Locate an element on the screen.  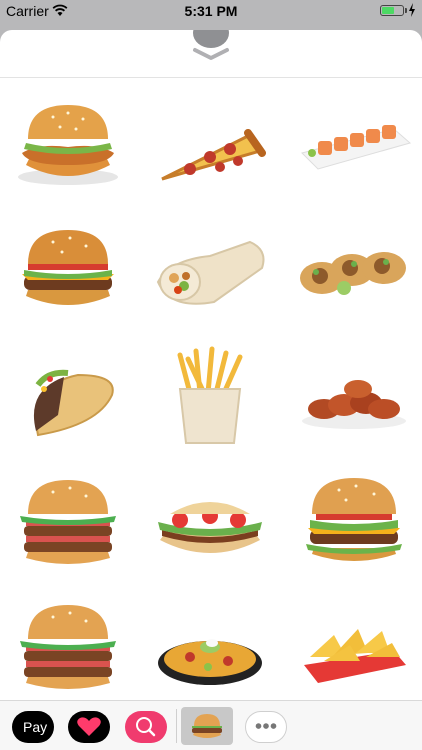
ellipsis-icon is located at coordinates (266, 726).